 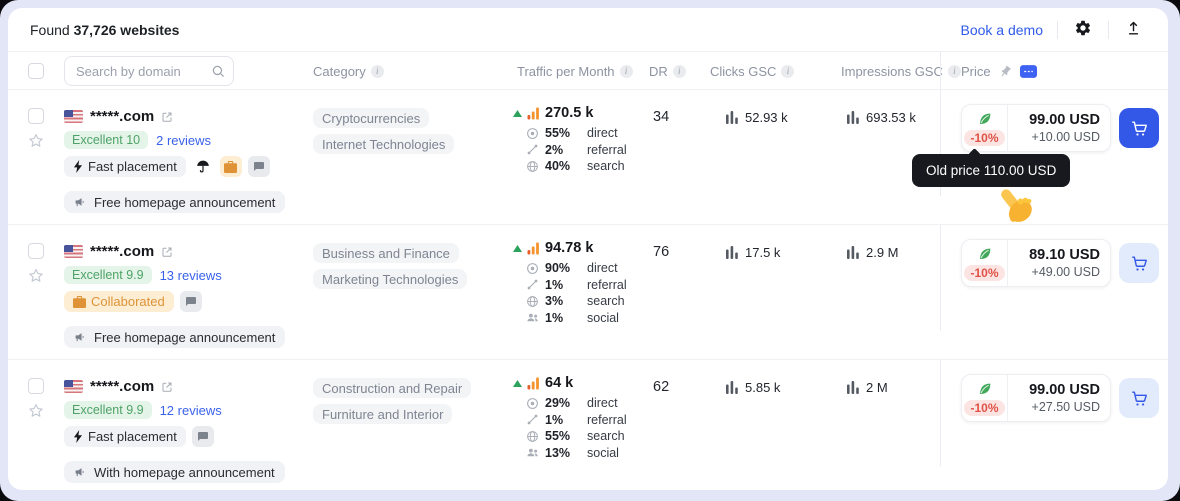 What do you see at coordinates (1065, 272) in the screenshot?
I see `price-extra: +49.00 USD` at bounding box center [1065, 272].